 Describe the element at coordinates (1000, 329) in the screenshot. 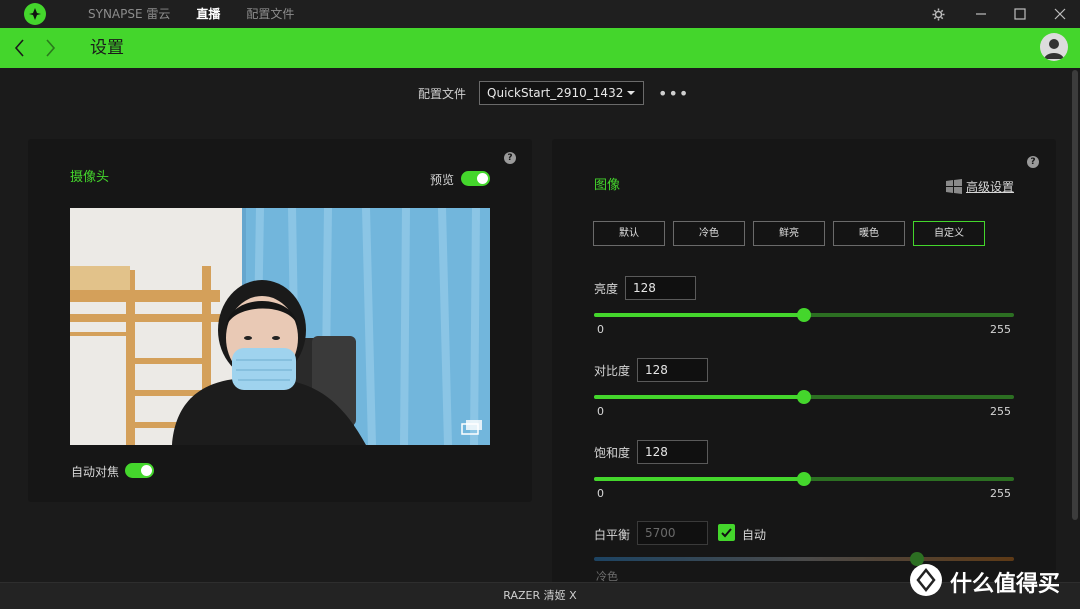

I see `brightness-max: 255` at that location.